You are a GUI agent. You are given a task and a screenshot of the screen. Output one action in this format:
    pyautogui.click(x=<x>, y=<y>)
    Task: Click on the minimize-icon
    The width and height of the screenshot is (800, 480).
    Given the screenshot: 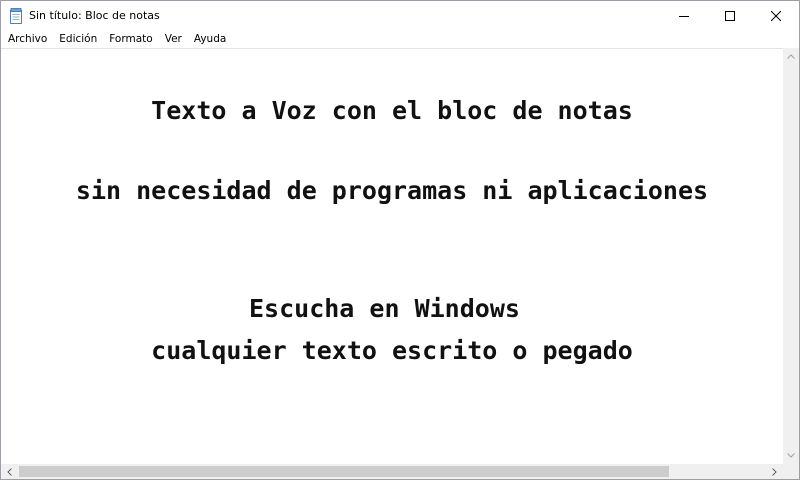 What is the action you would take?
    pyautogui.click(x=684, y=16)
    